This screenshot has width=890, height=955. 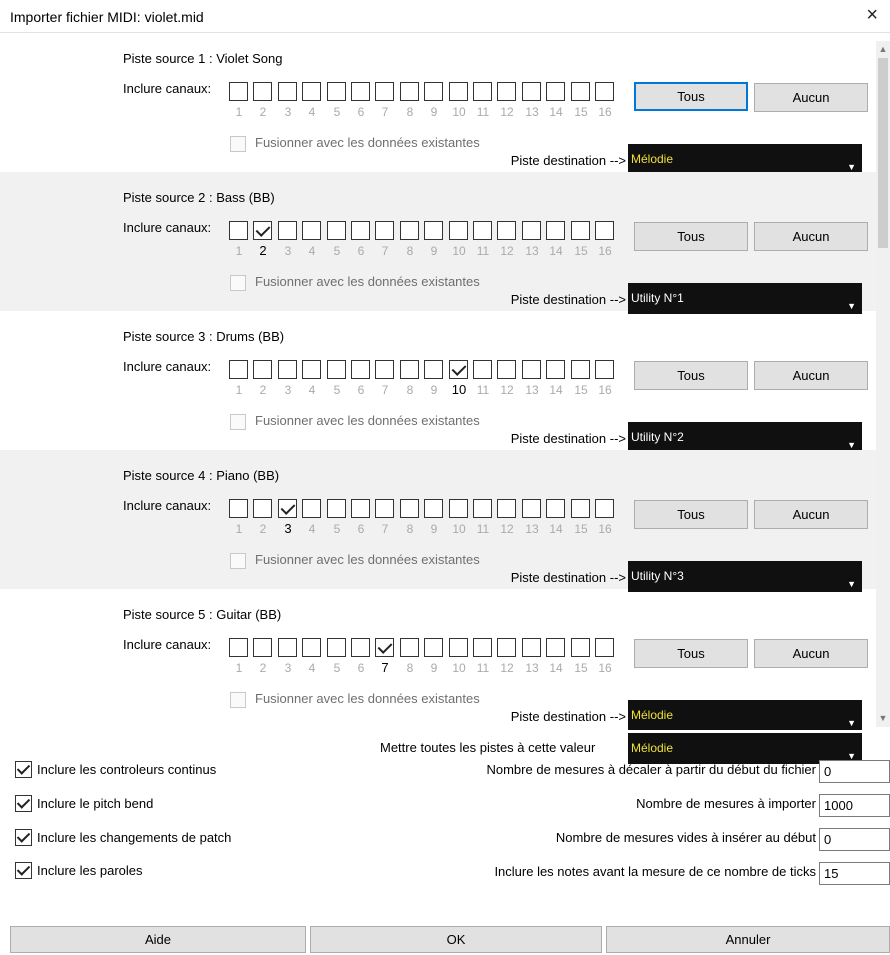 What do you see at coordinates (883, 384) in the screenshot?
I see `vertical-scrollbar: ▲ ▼` at bounding box center [883, 384].